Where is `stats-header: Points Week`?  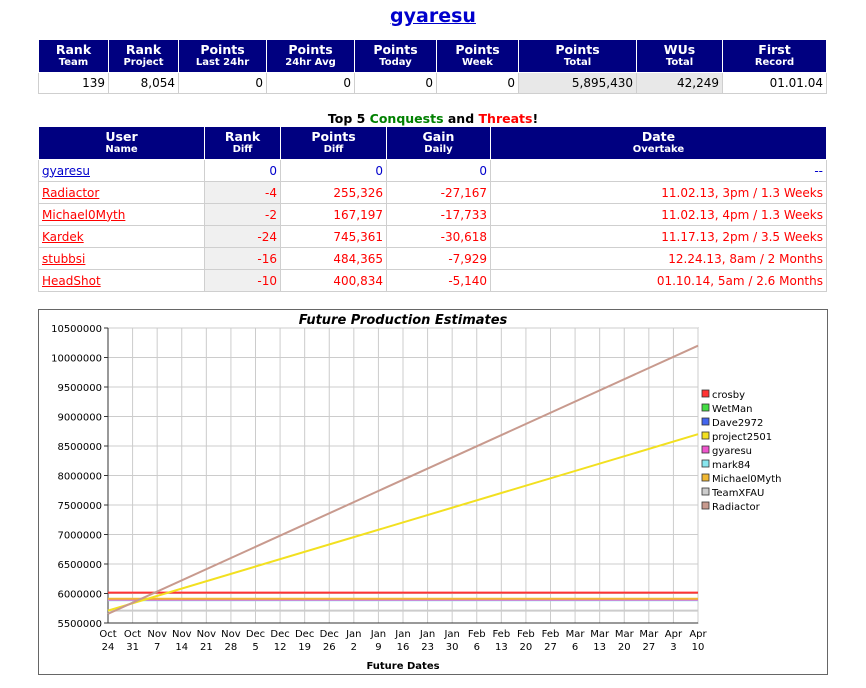 stats-header: Points Week is located at coordinates (477, 56).